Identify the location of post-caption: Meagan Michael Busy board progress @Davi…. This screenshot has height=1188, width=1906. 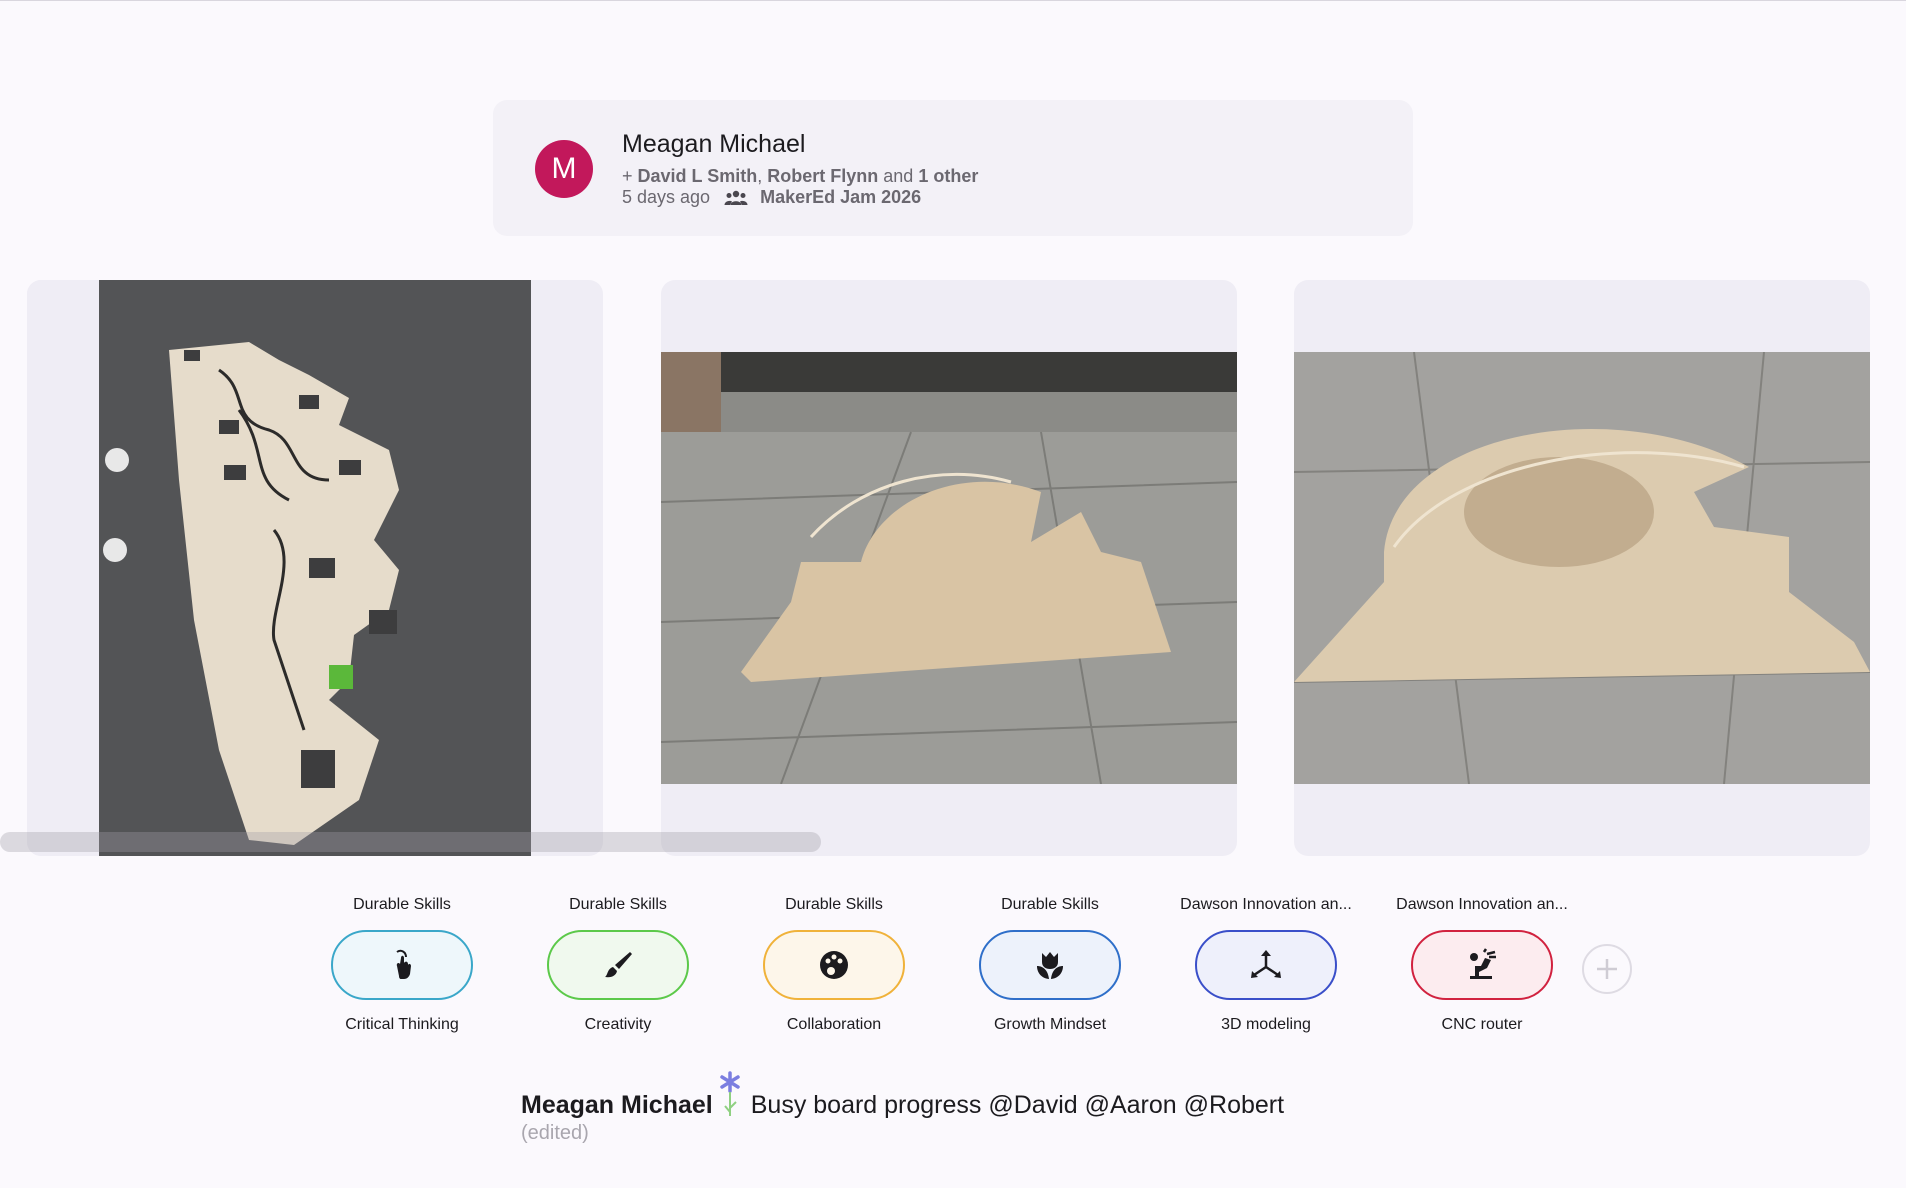
(971, 1107).